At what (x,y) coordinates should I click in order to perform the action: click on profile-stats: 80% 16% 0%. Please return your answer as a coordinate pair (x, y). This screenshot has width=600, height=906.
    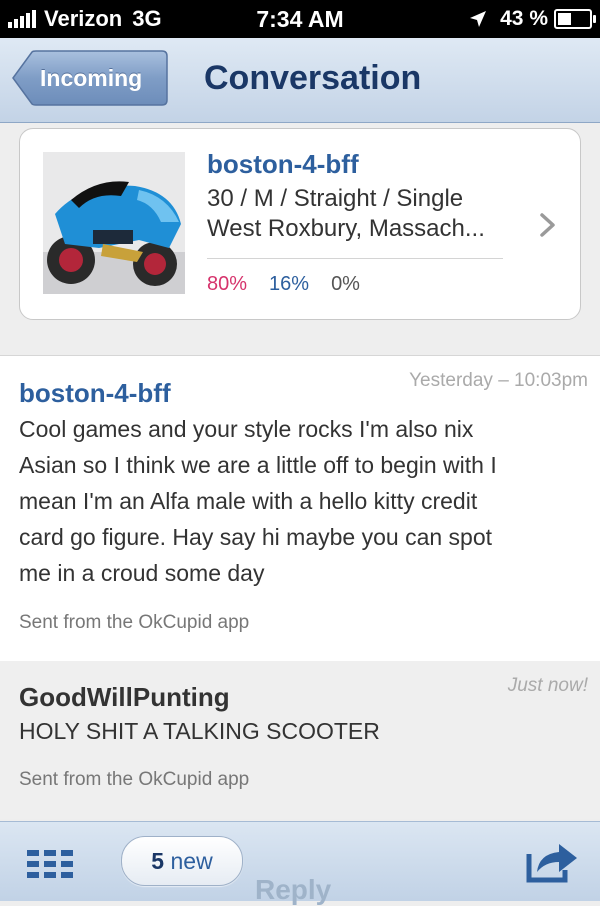
    Looking at the image, I should click on (294, 284).